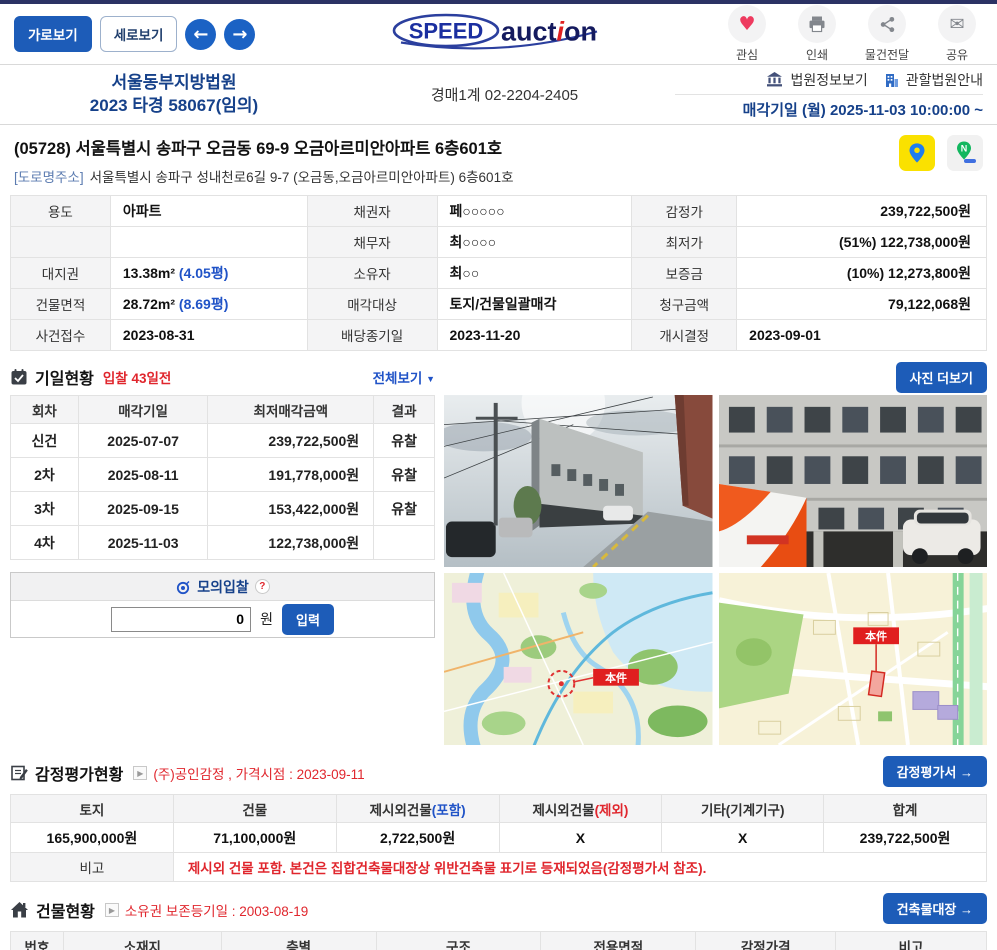 Image resolution: width=997 pixels, height=950 pixels. Describe the element at coordinates (887, 24) in the screenshot. I see `share-icon` at that location.